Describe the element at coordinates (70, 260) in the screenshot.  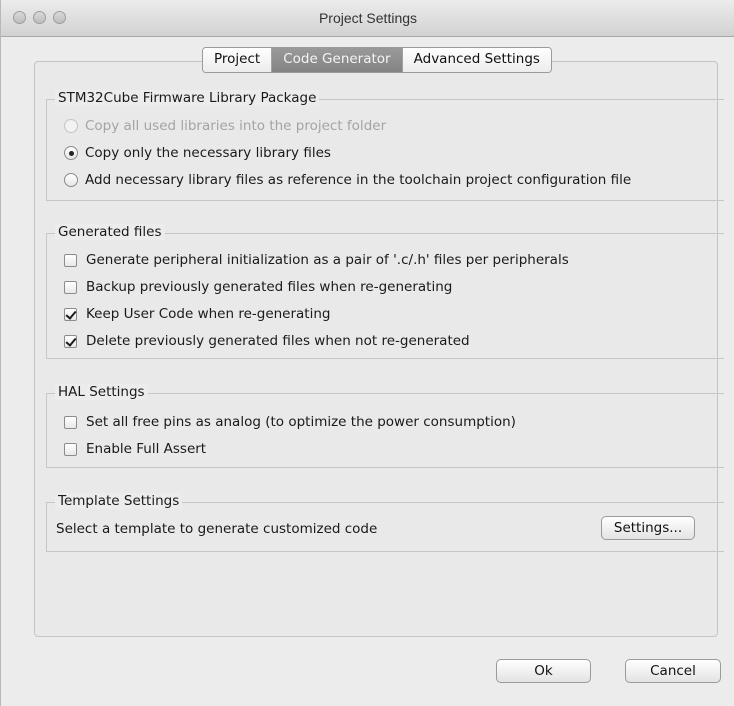
I see `checkbox-pair-files` at that location.